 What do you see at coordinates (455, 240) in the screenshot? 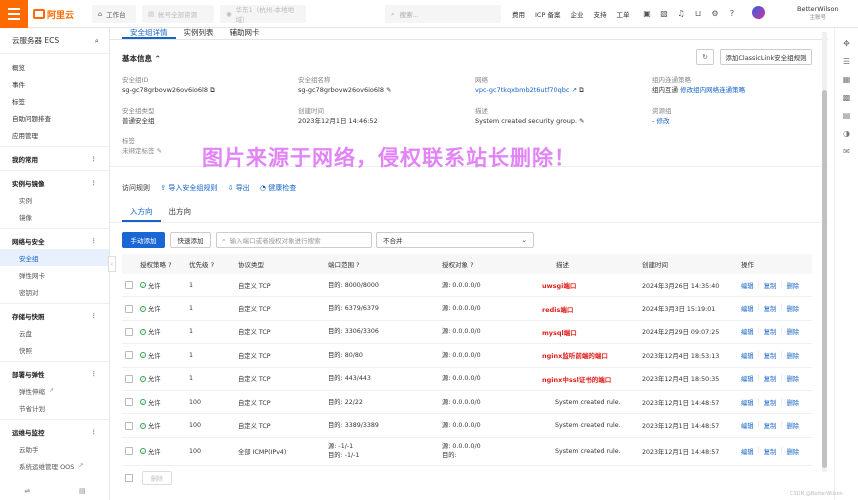
I see `merge-select: 不合并 ⌄` at bounding box center [455, 240].